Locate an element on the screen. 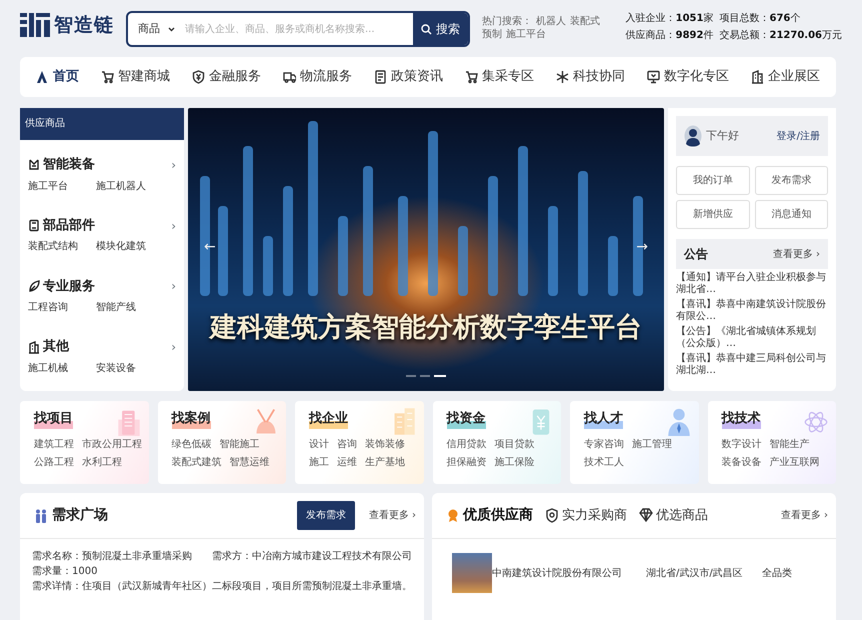 Image resolution: width=862 pixels, height=620 pixels. caret-icon is located at coordinates (171, 29).